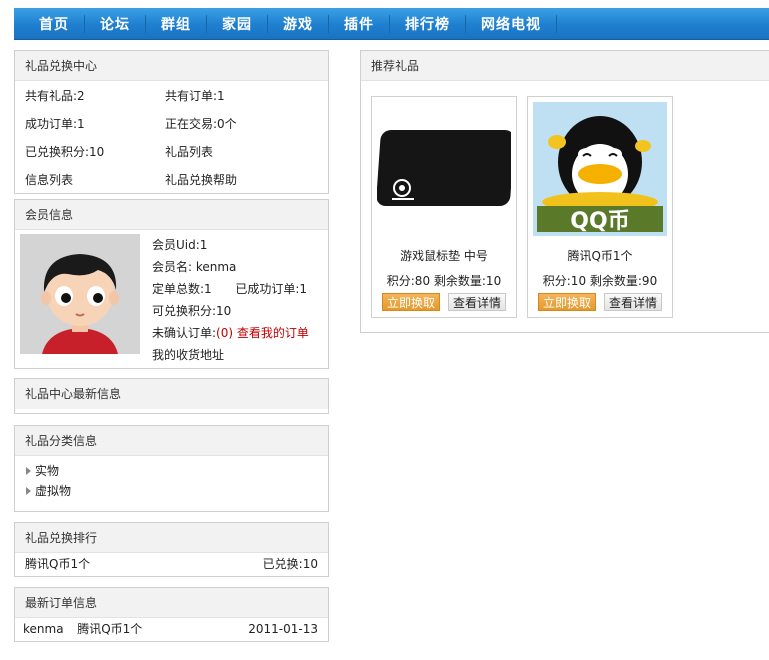 The width and height of the screenshot is (769, 660). I want to click on gift-card: QQ币 腾讯Q币1个 积分:10 剩余数量:90 立即换取 查看详情, so click(600, 207).